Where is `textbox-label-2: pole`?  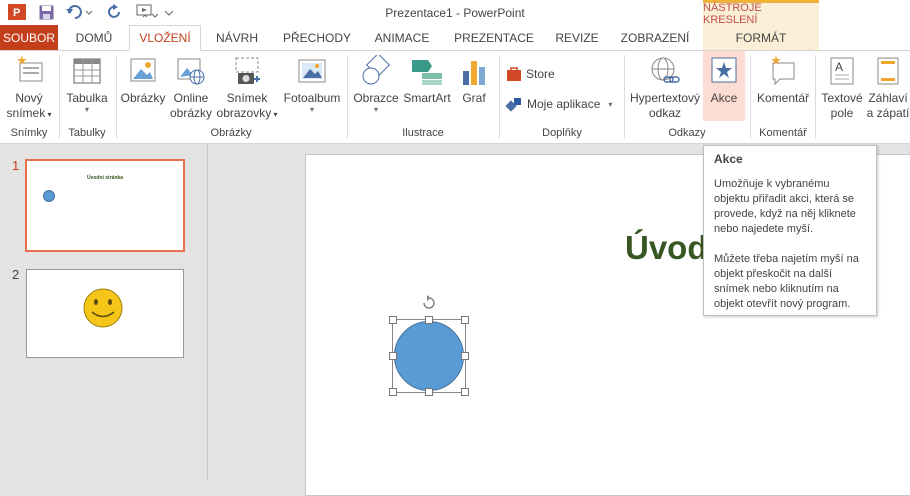
textbox-label-2: pole is located at coordinates (842, 113).